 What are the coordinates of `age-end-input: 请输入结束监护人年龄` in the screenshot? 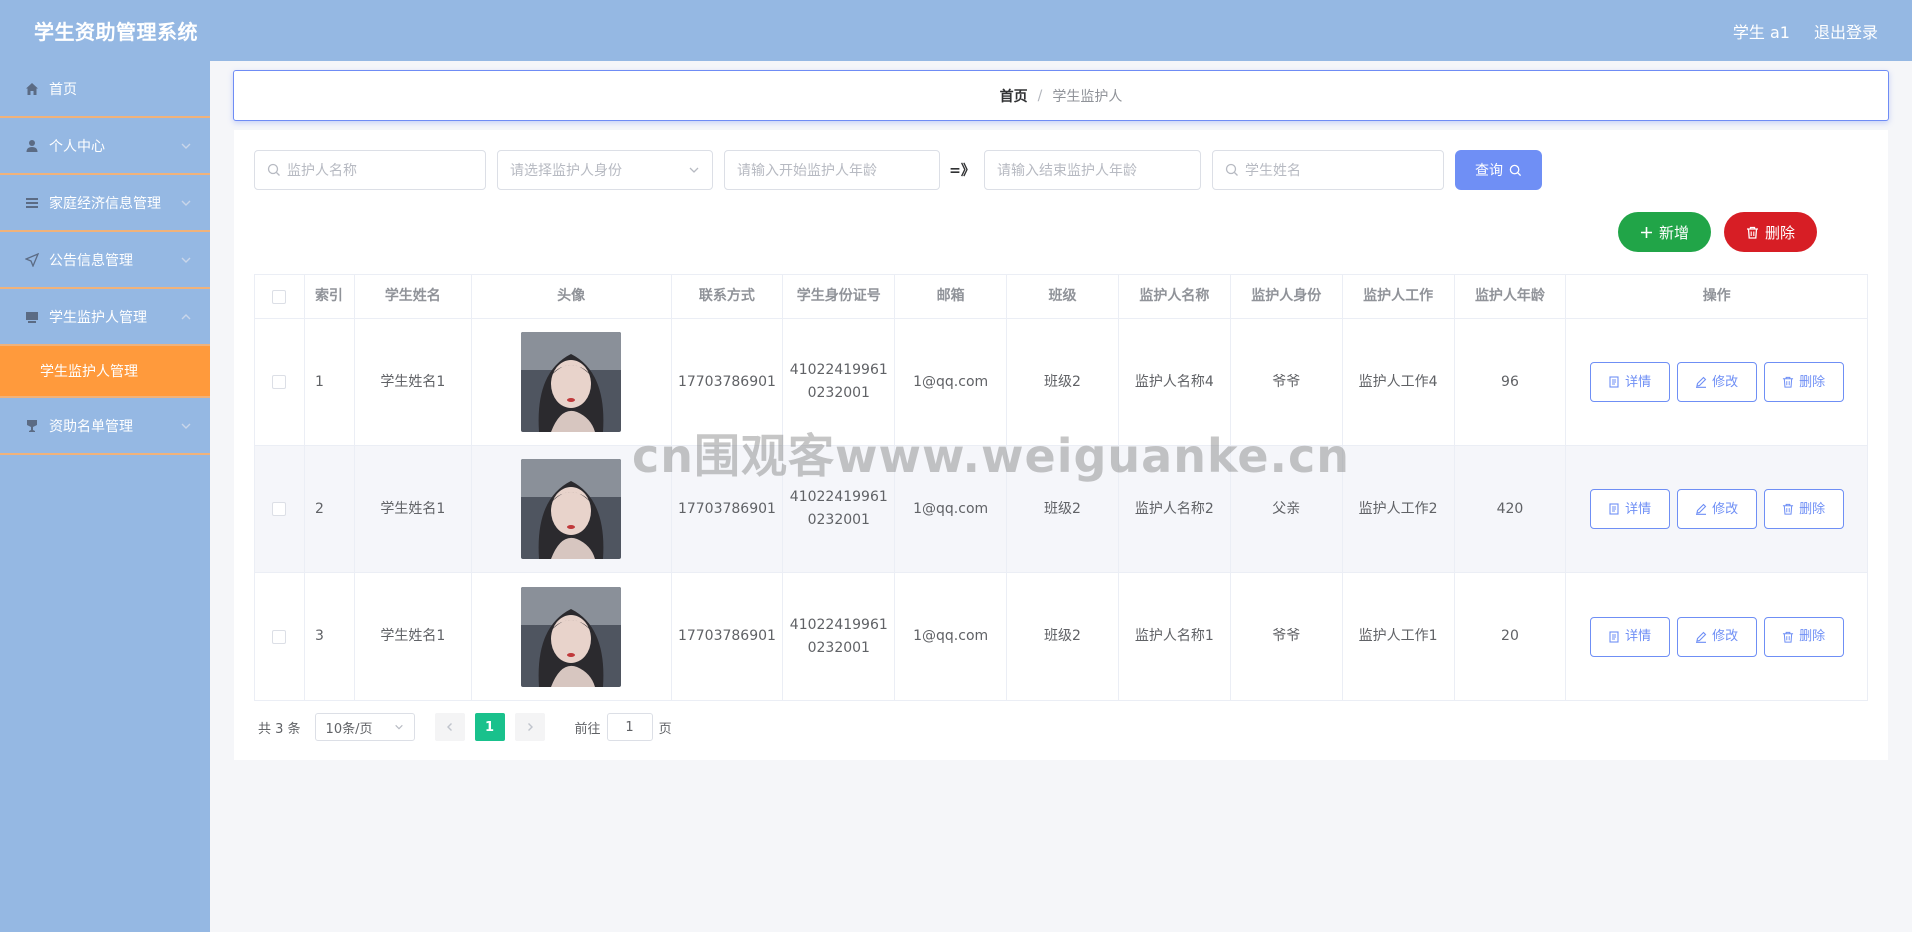 It's located at (1092, 170).